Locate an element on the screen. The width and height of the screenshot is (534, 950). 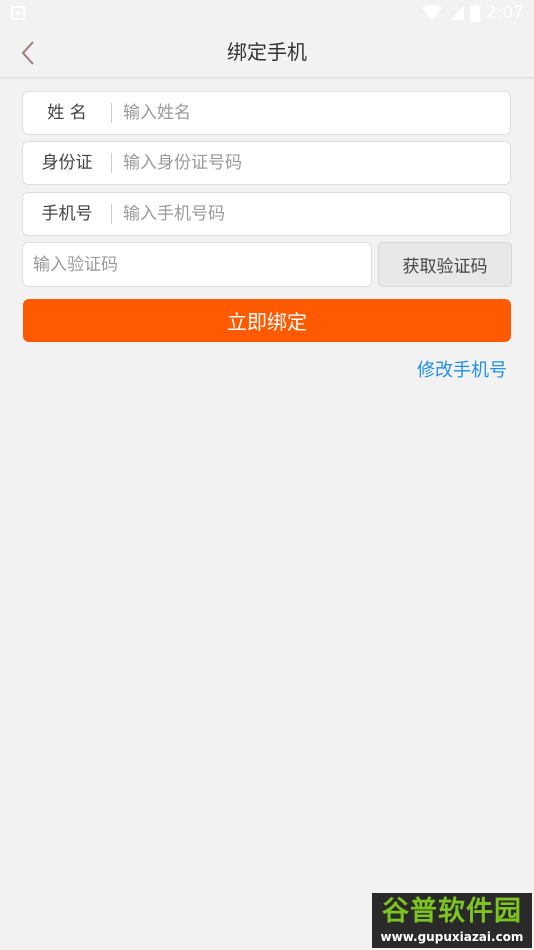
id-card-input is located at coordinates (308, 163).